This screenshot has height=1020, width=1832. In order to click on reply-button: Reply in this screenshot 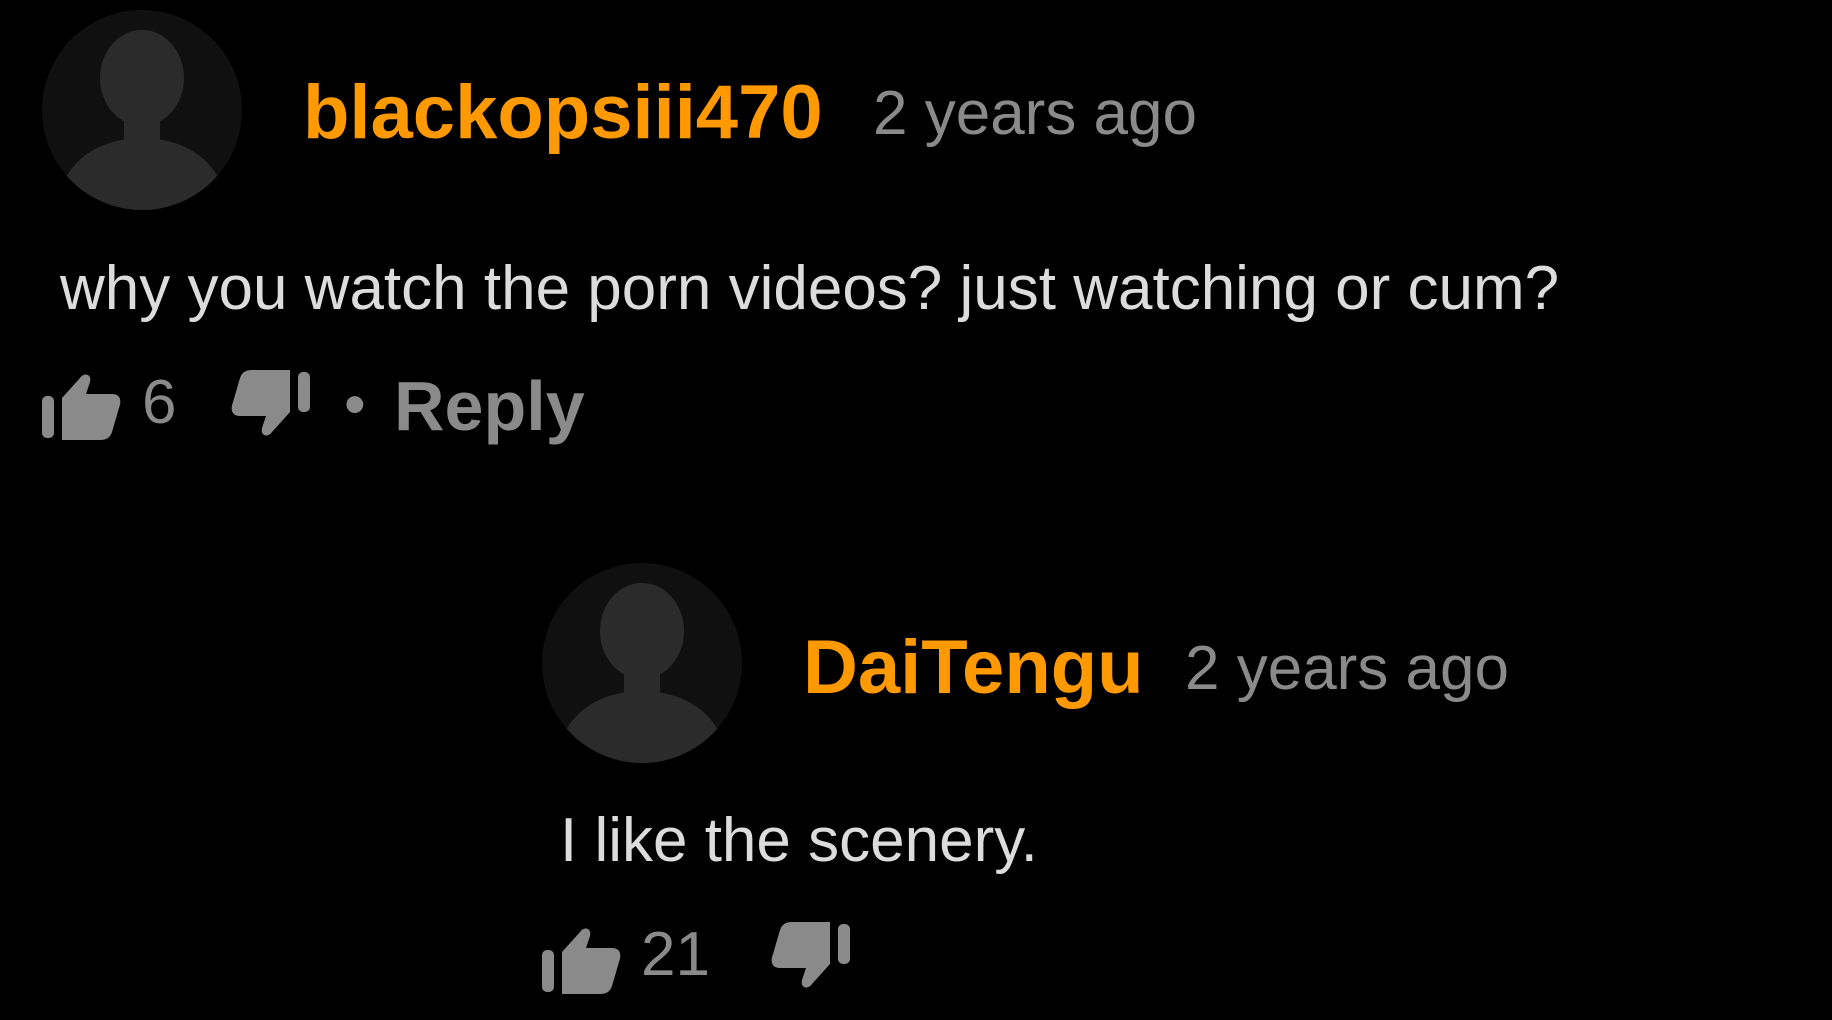, I will do `click(489, 406)`.